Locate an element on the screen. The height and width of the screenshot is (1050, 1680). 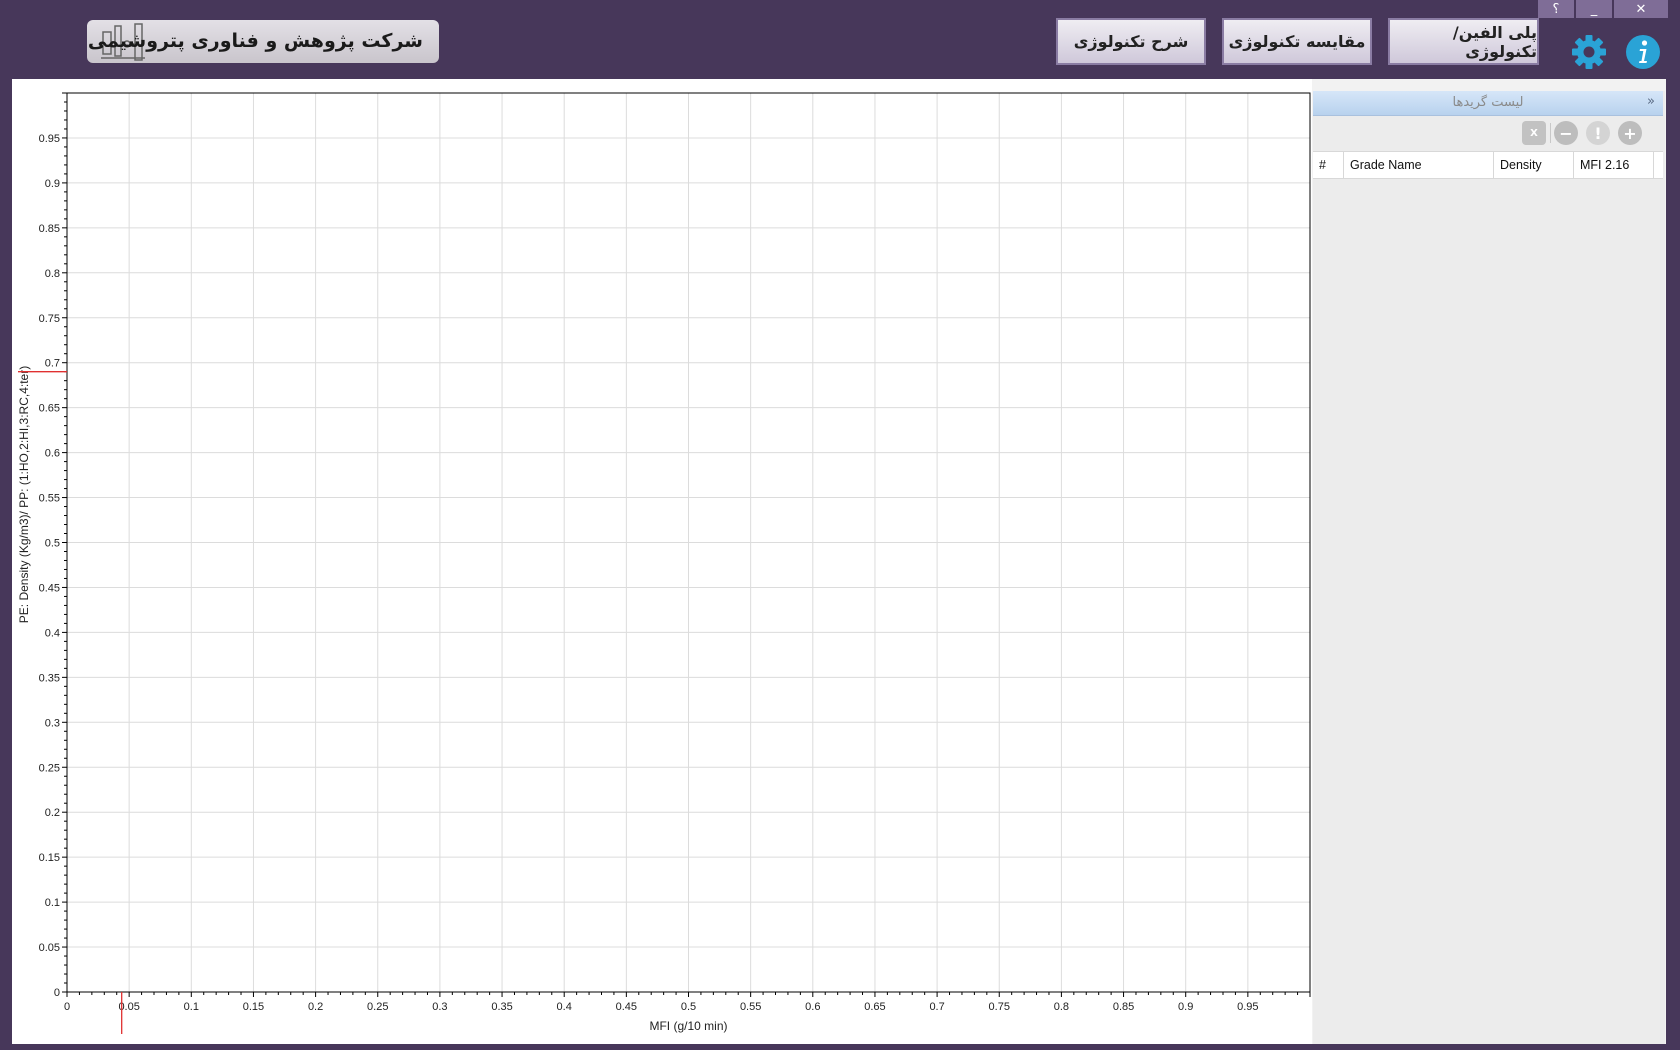
x-axis-label: MFI (g/10 min) is located at coordinates (688, 1026).